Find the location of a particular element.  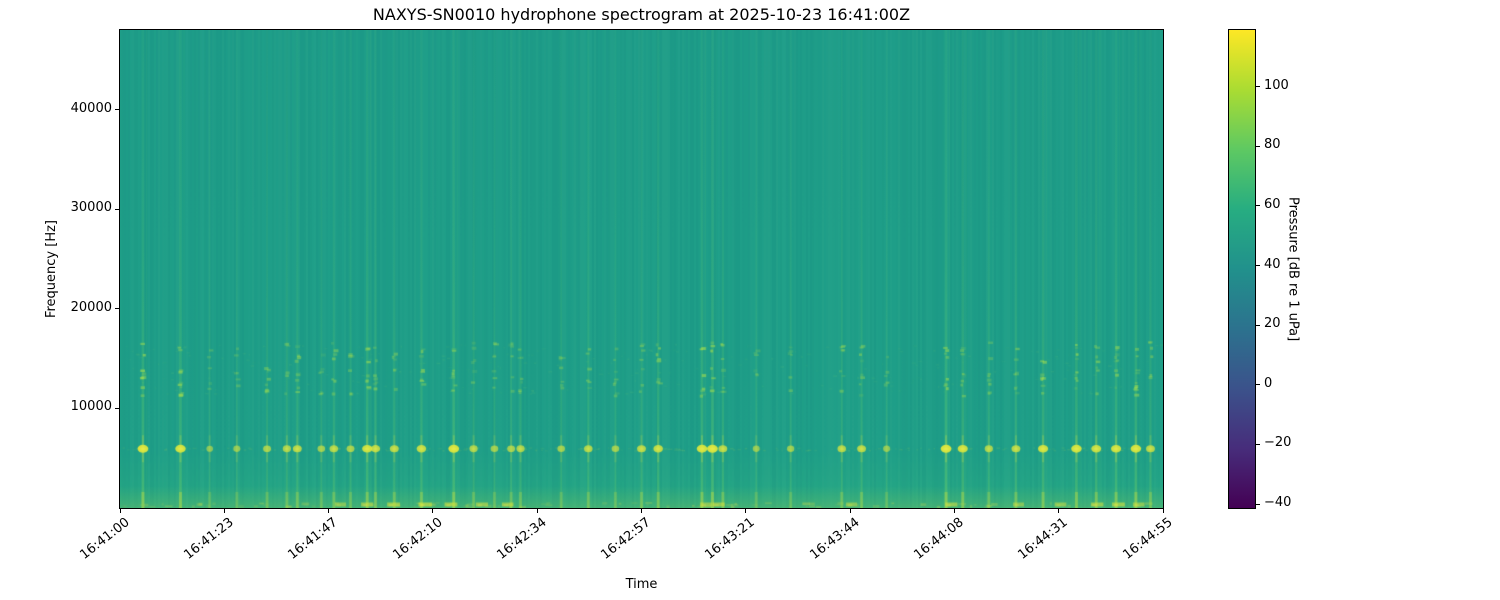

y-axis-label: Frequency [Hz] is located at coordinates (51, 269).